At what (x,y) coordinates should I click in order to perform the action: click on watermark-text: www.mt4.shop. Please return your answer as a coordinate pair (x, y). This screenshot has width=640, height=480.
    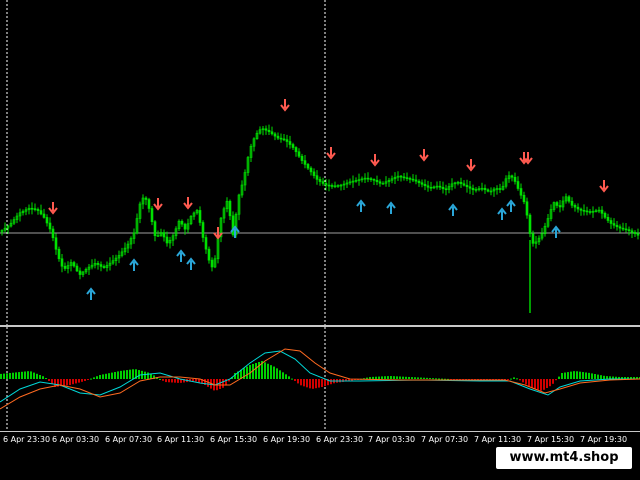
    Looking at the image, I should click on (564, 457).